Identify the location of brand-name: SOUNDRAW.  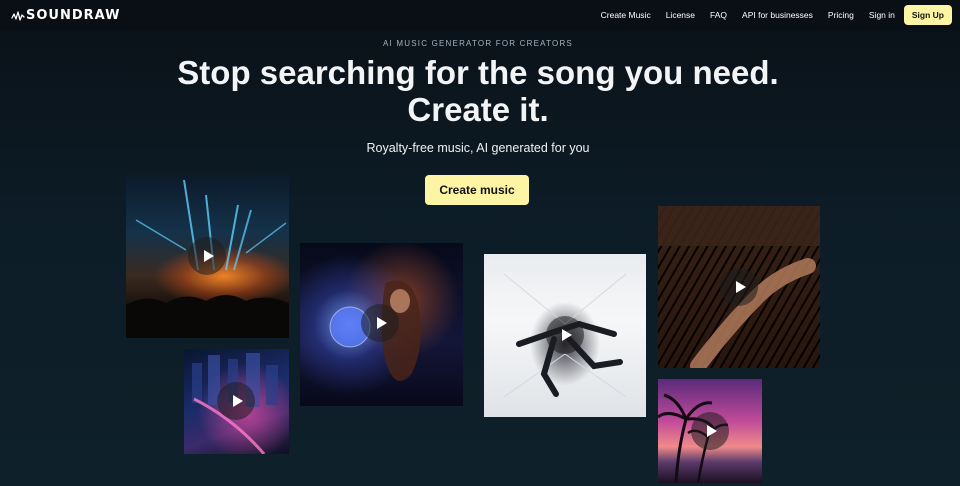
(73, 15).